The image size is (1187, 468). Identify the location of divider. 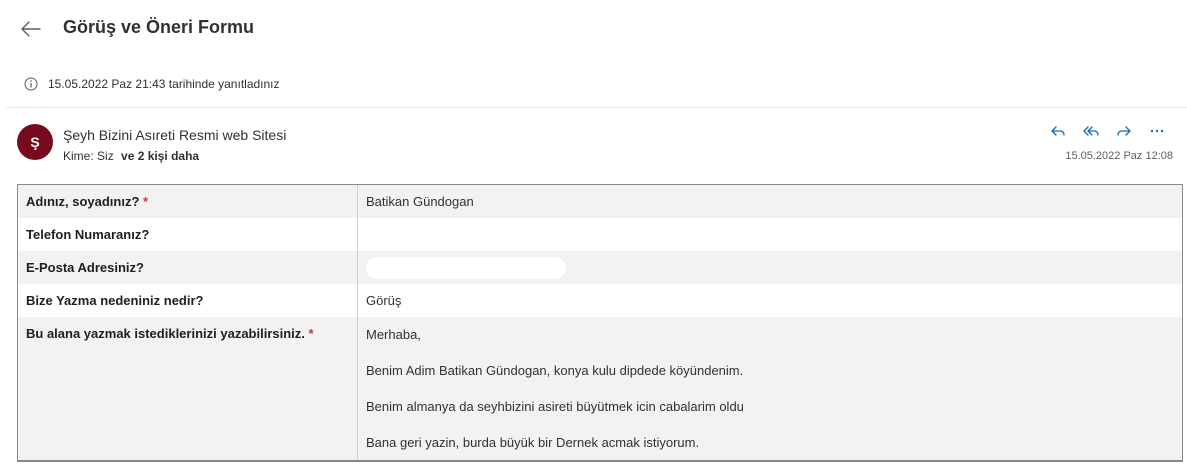
(596, 107).